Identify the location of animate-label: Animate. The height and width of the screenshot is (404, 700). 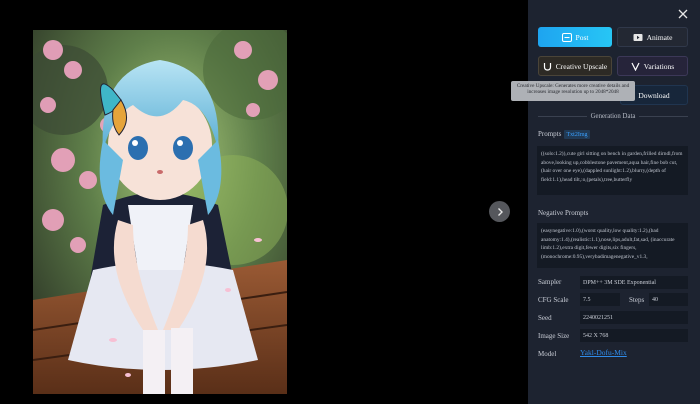
(659, 37).